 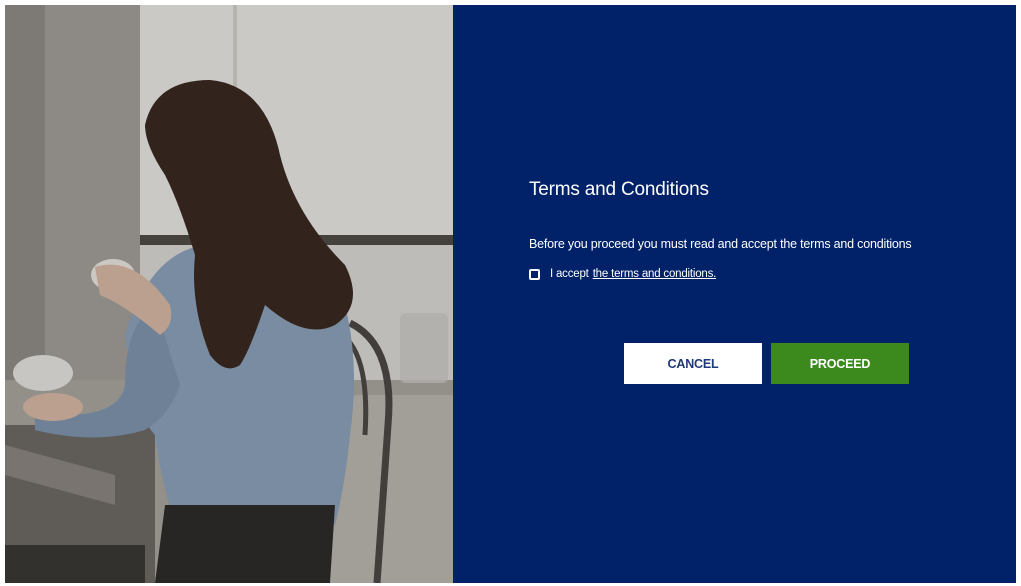 I want to click on cancel-button: CANCEL, so click(x=693, y=363).